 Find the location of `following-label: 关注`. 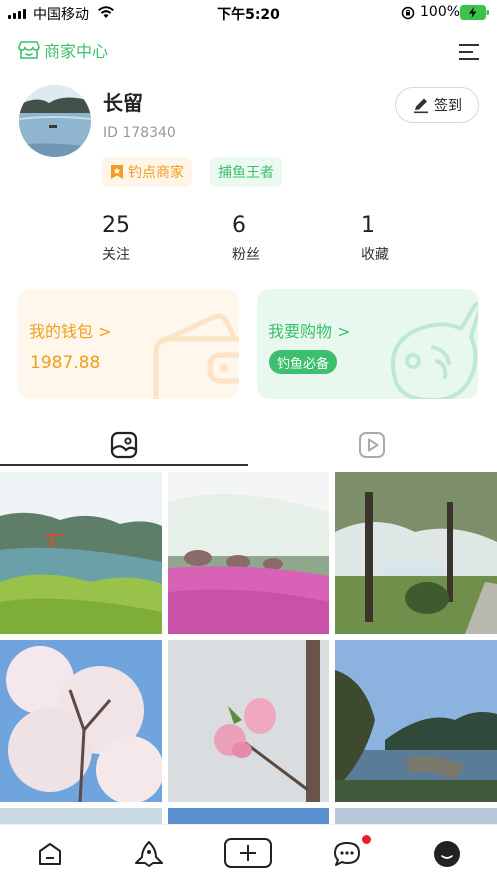

following-label: 关注 is located at coordinates (116, 255).